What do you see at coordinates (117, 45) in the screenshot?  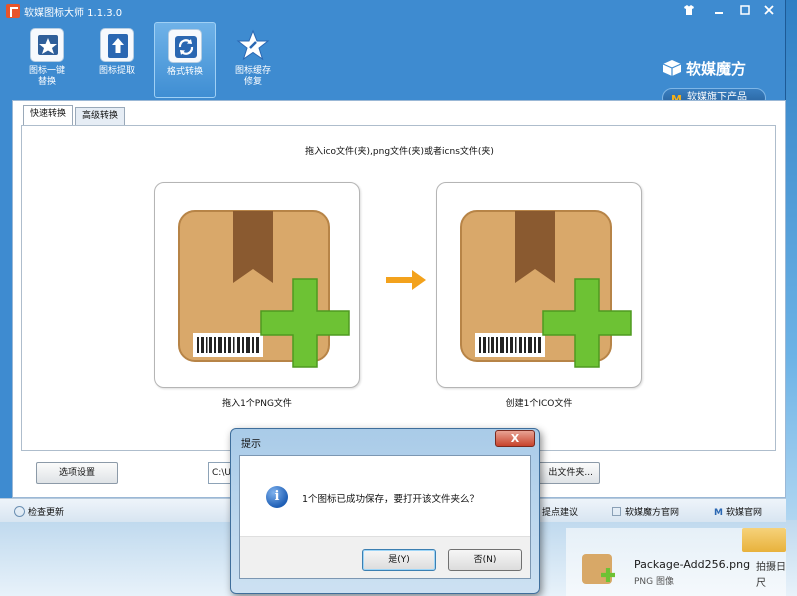 I see `extract-icon` at bounding box center [117, 45].